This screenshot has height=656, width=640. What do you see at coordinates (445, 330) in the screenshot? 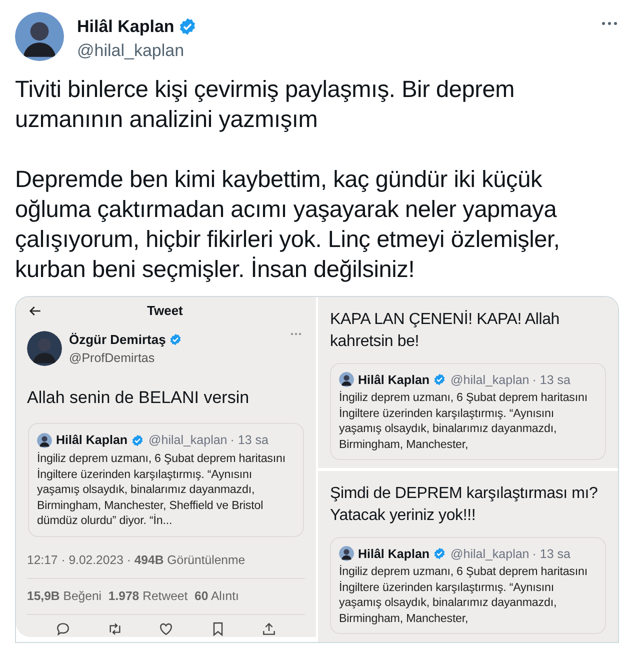
I see `tweet-text: KAPA LAN ÇENENİ! KAPA! Allah kahretsin be!` at bounding box center [445, 330].